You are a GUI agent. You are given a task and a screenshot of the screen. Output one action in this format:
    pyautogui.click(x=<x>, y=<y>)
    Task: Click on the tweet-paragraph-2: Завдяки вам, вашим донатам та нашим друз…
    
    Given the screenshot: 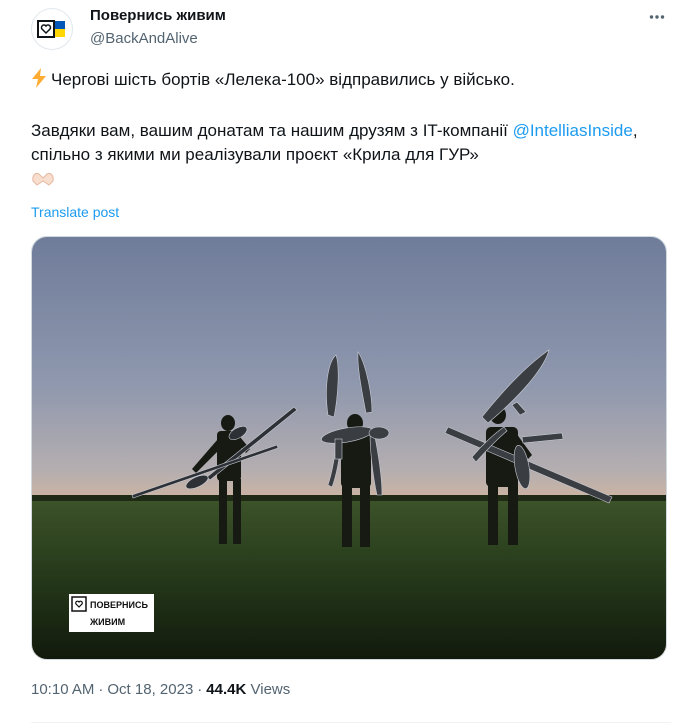 What is the action you would take?
    pyautogui.click(x=351, y=143)
    